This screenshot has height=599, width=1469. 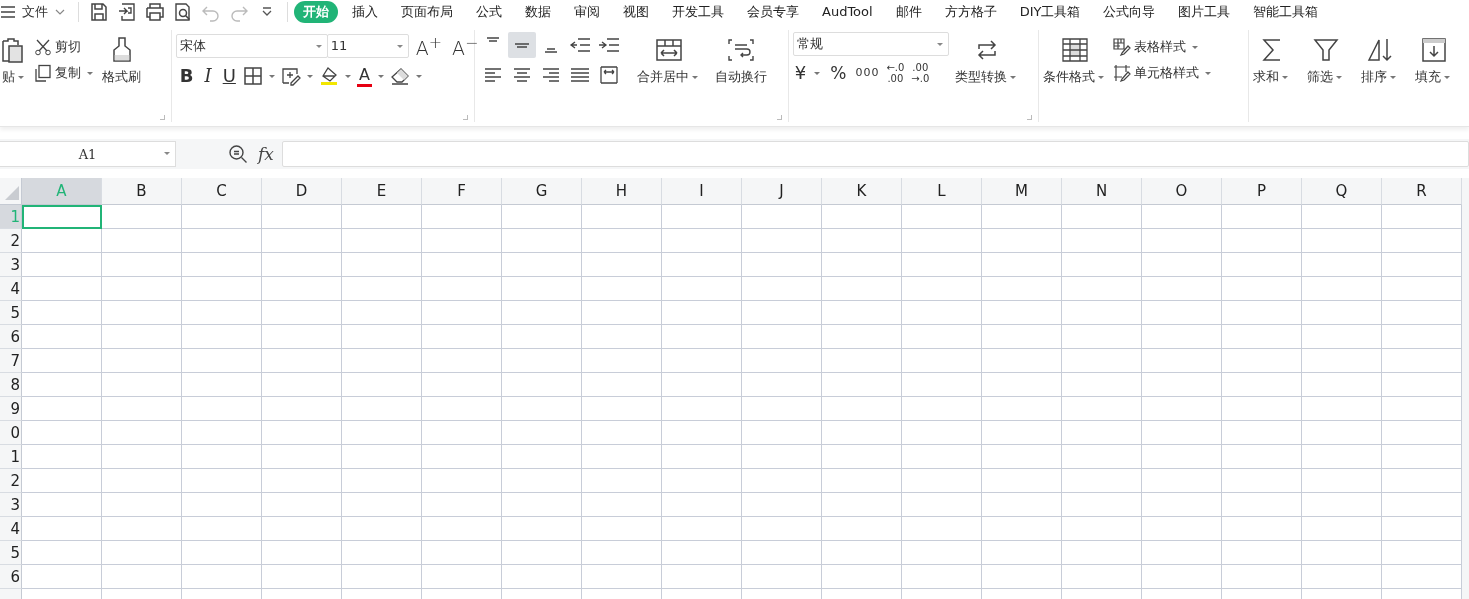 What do you see at coordinates (1121, 47) in the screenshot?
I see `table-brush-icon` at bounding box center [1121, 47].